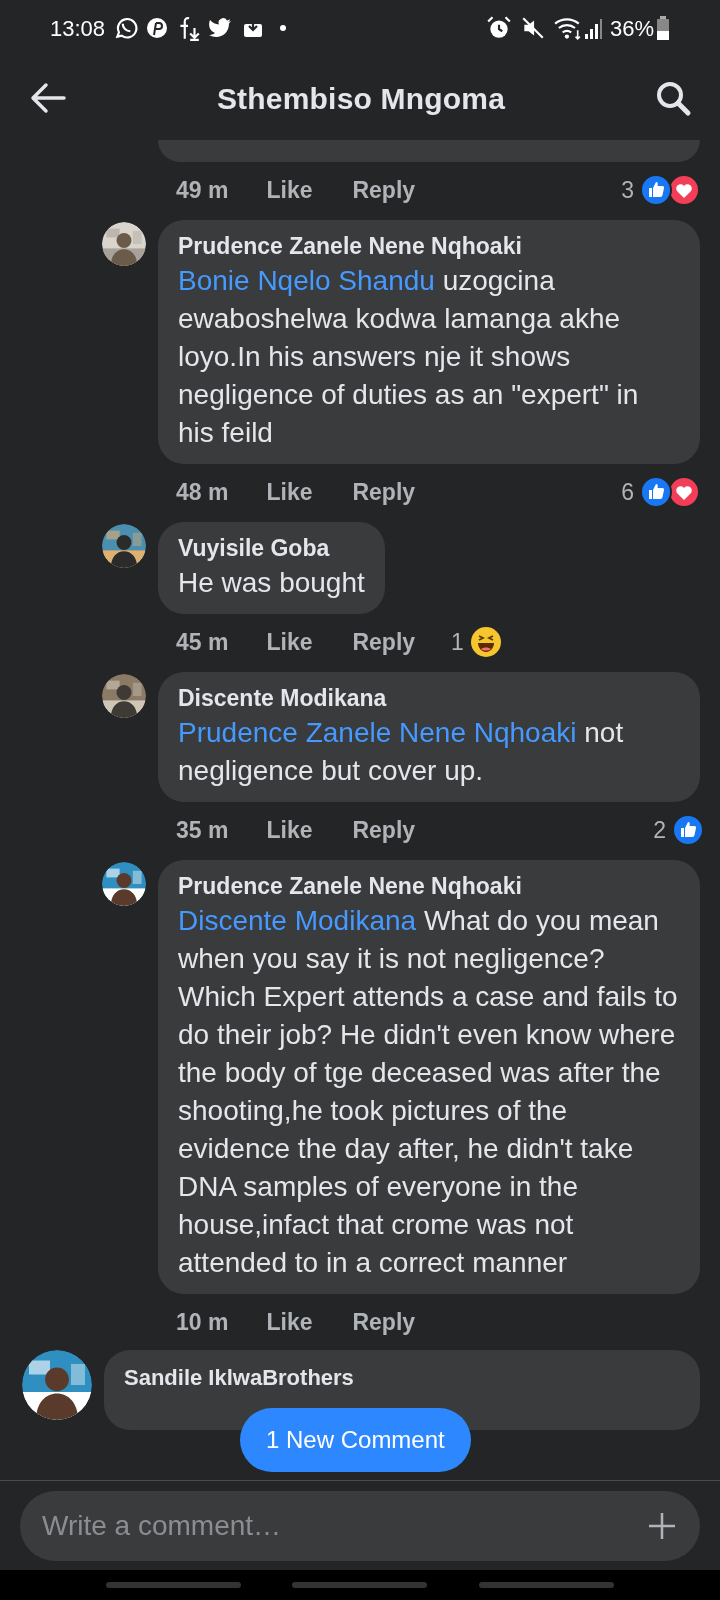 This screenshot has width=720, height=1600. Describe the element at coordinates (202, 492) in the screenshot. I see `comment-time: 48 m` at that location.